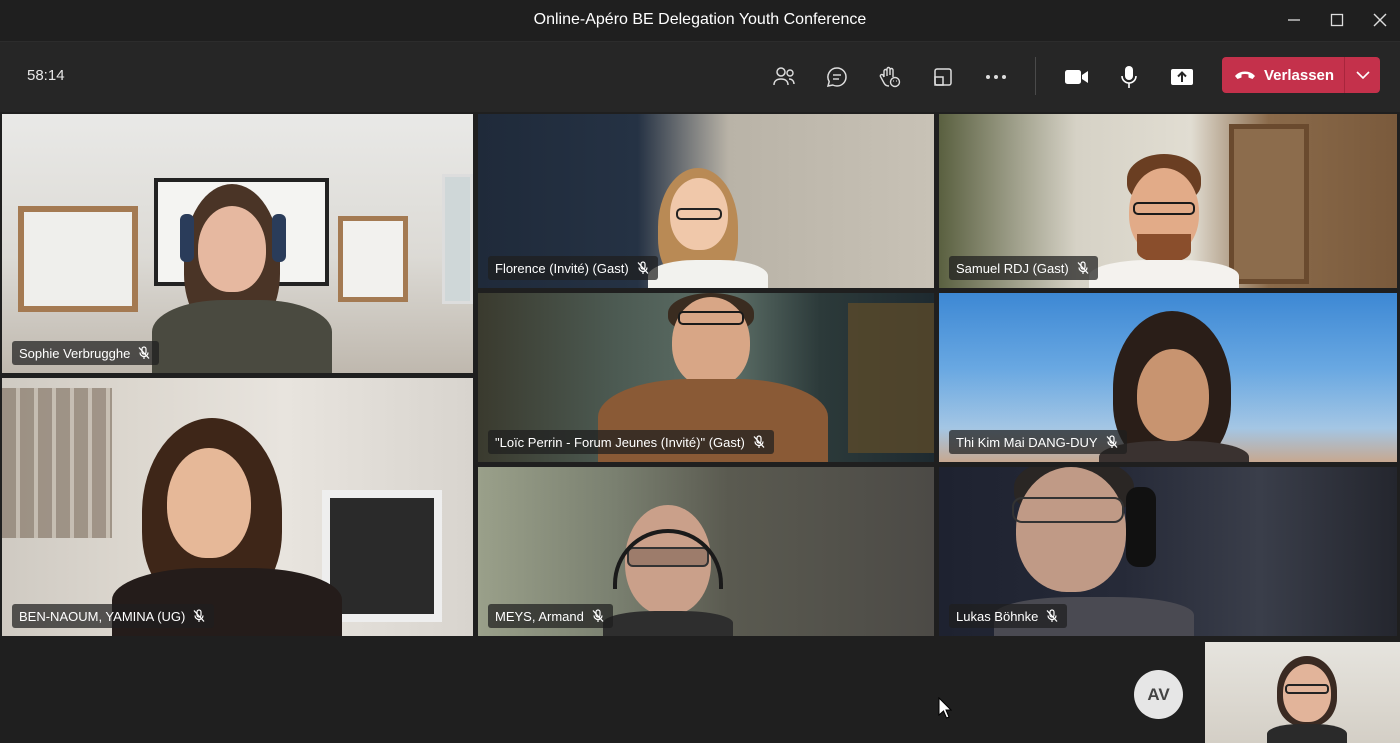  Describe the element at coordinates (1035, 76) in the screenshot. I see `toolbar-separator` at that location.